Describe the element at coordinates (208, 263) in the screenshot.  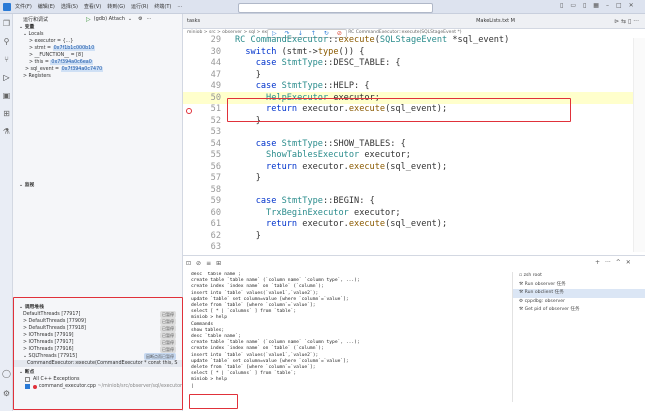
I see `filter-icon: ≡` at that location.